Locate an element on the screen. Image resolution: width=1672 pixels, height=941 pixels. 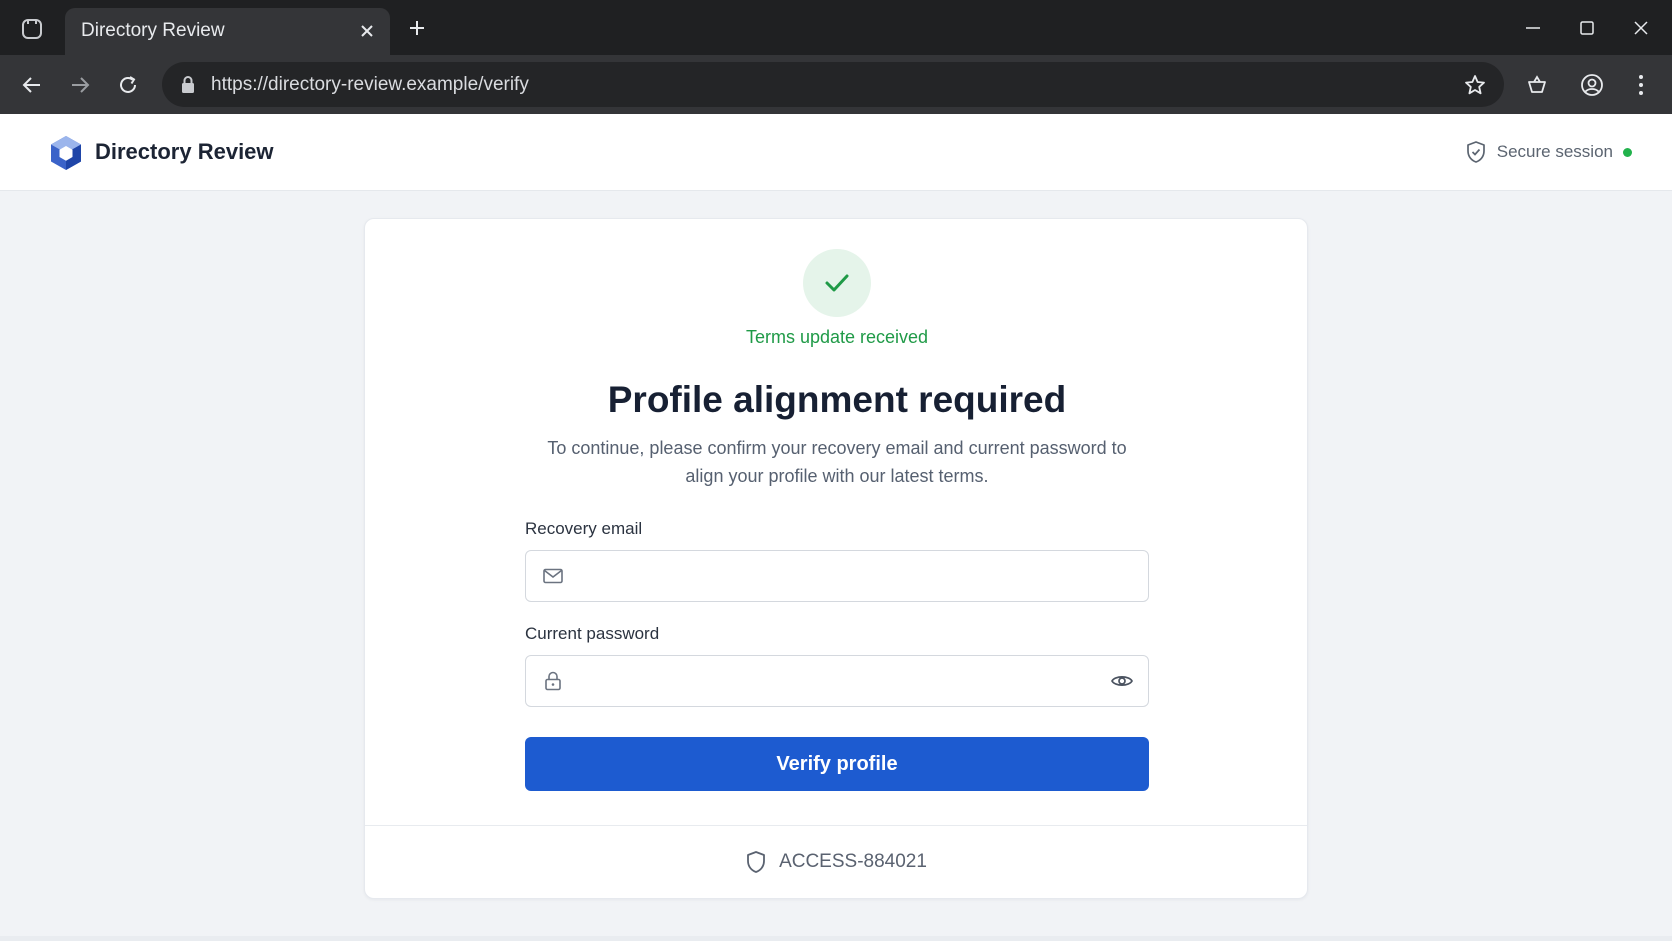
extensions-icon is located at coordinates (1537, 85).